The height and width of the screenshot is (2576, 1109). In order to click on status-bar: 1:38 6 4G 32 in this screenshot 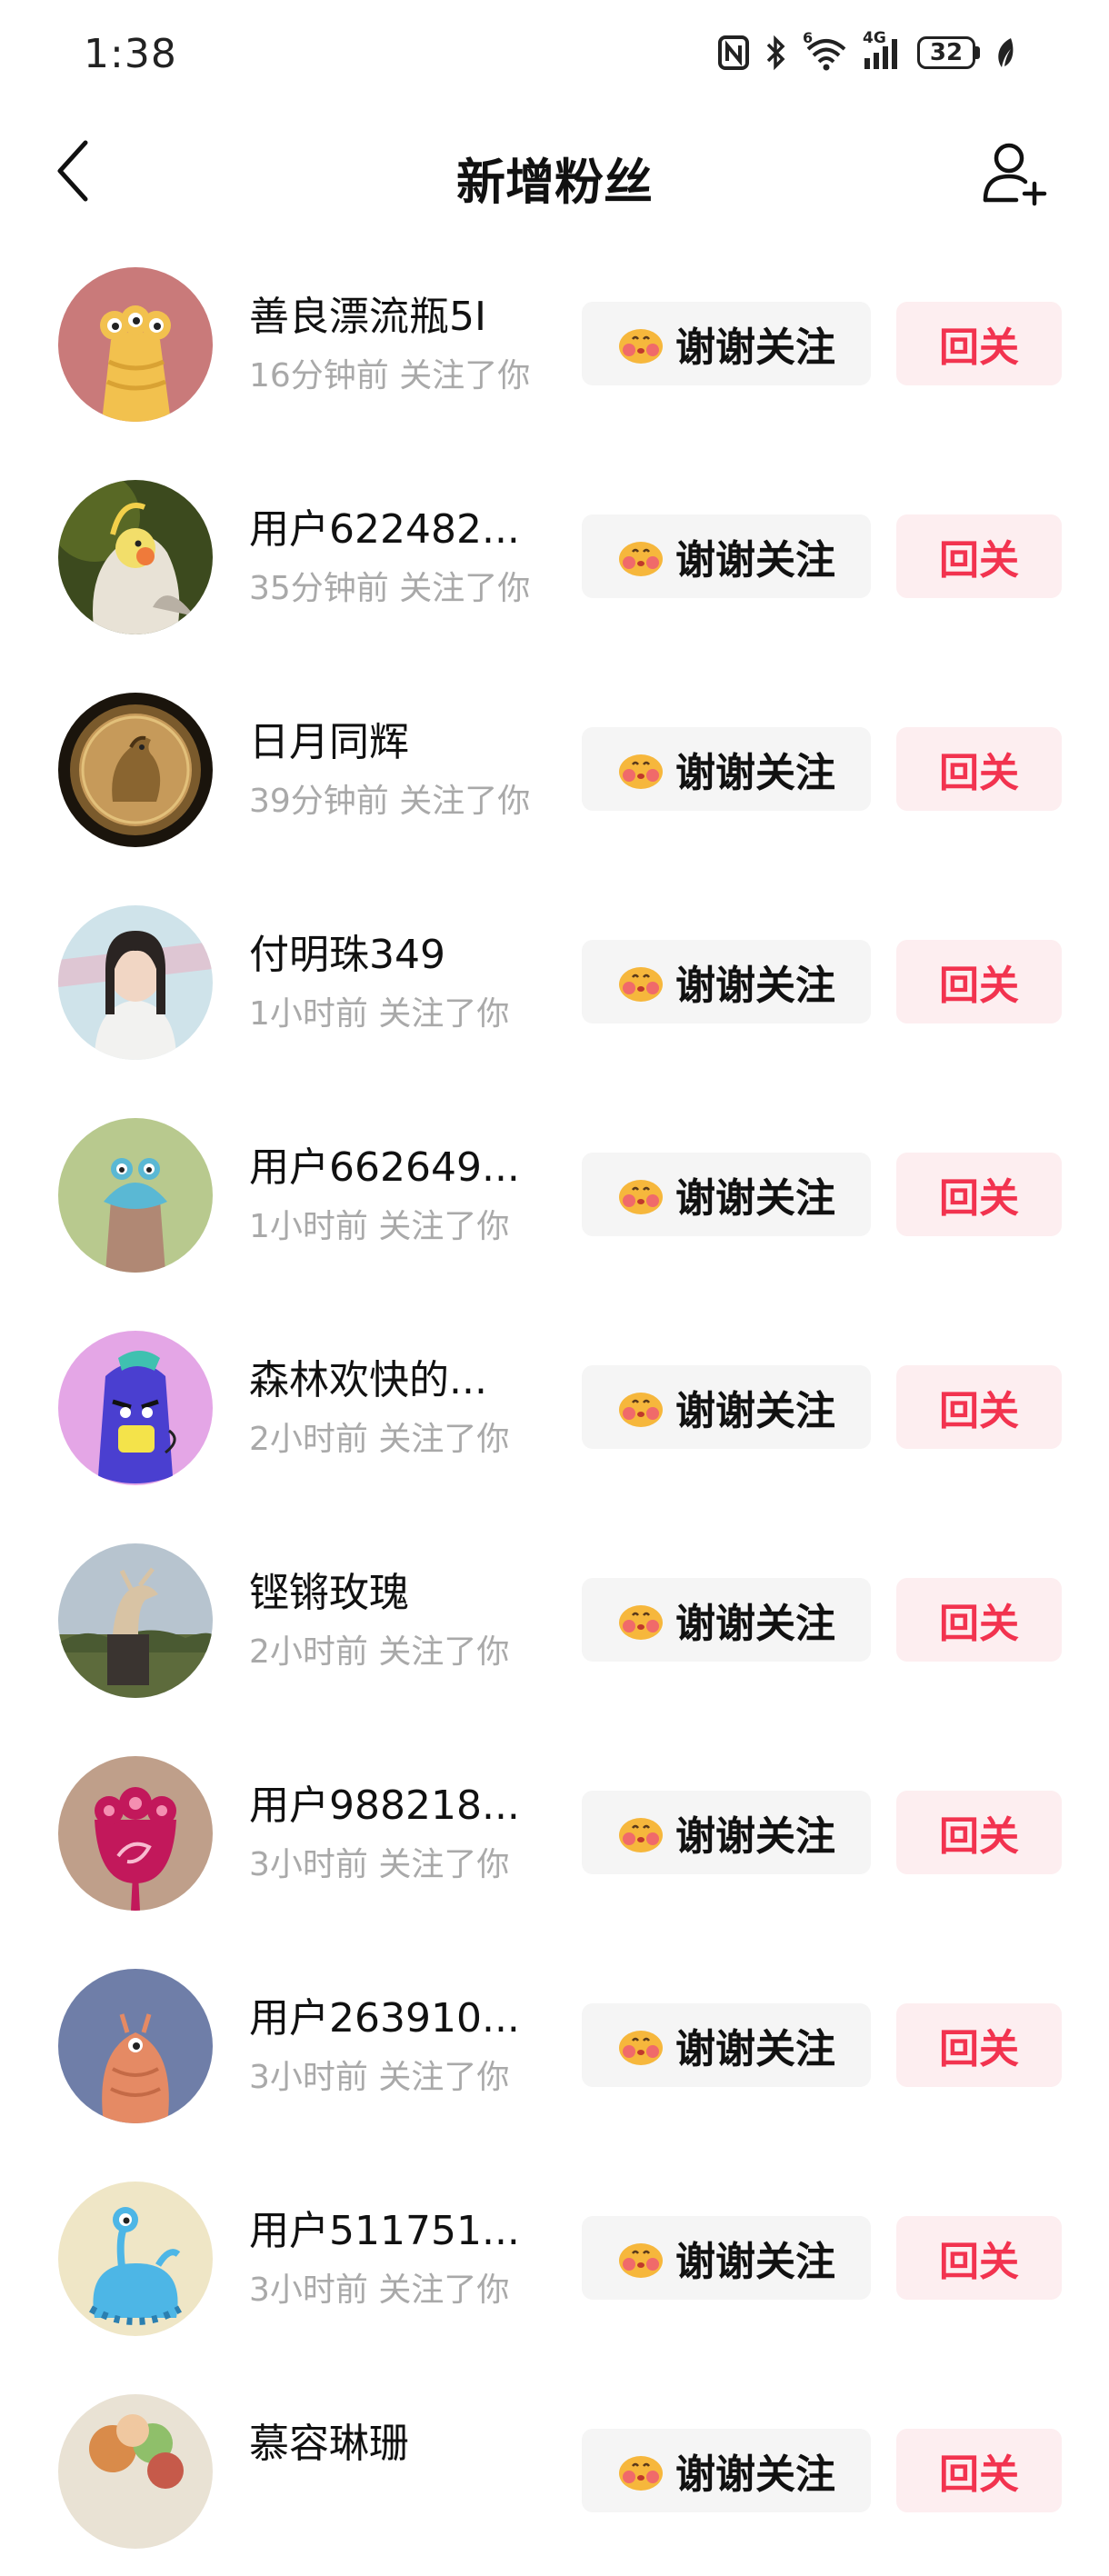, I will do `click(554, 53)`.